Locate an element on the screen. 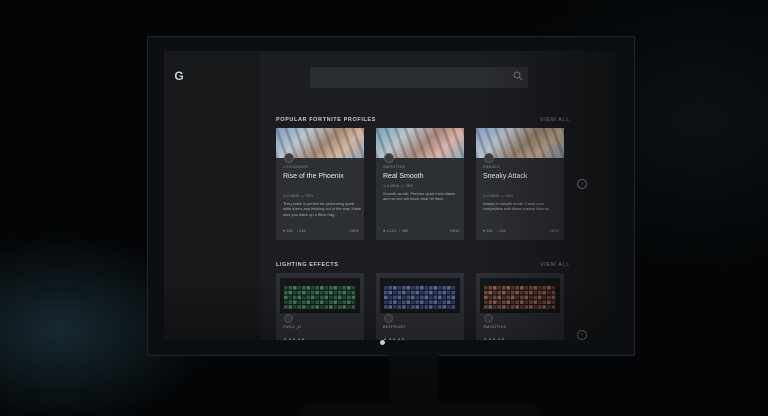 This screenshot has height=416, width=768. card-author: BIGFROST is located at coordinates (394, 326).